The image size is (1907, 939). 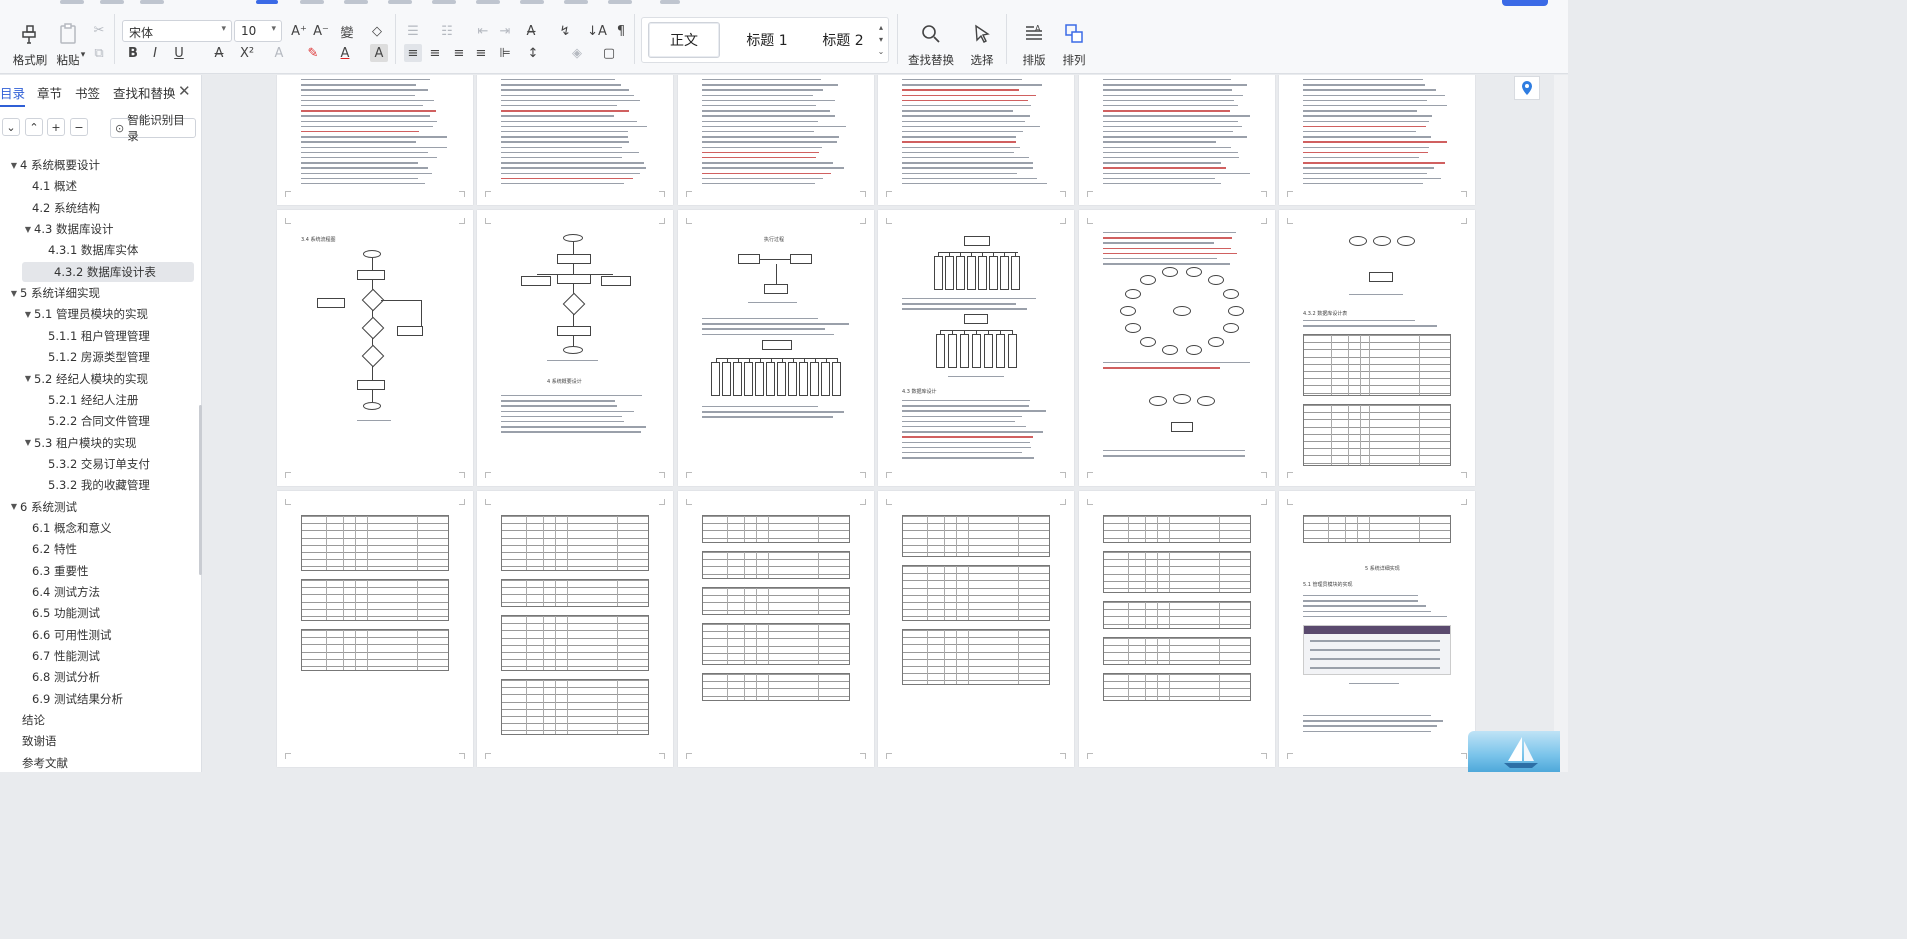 What do you see at coordinates (776, 348) in the screenshot?
I see `page-thumbnail: 执行过程` at bounding box center [776, 348].